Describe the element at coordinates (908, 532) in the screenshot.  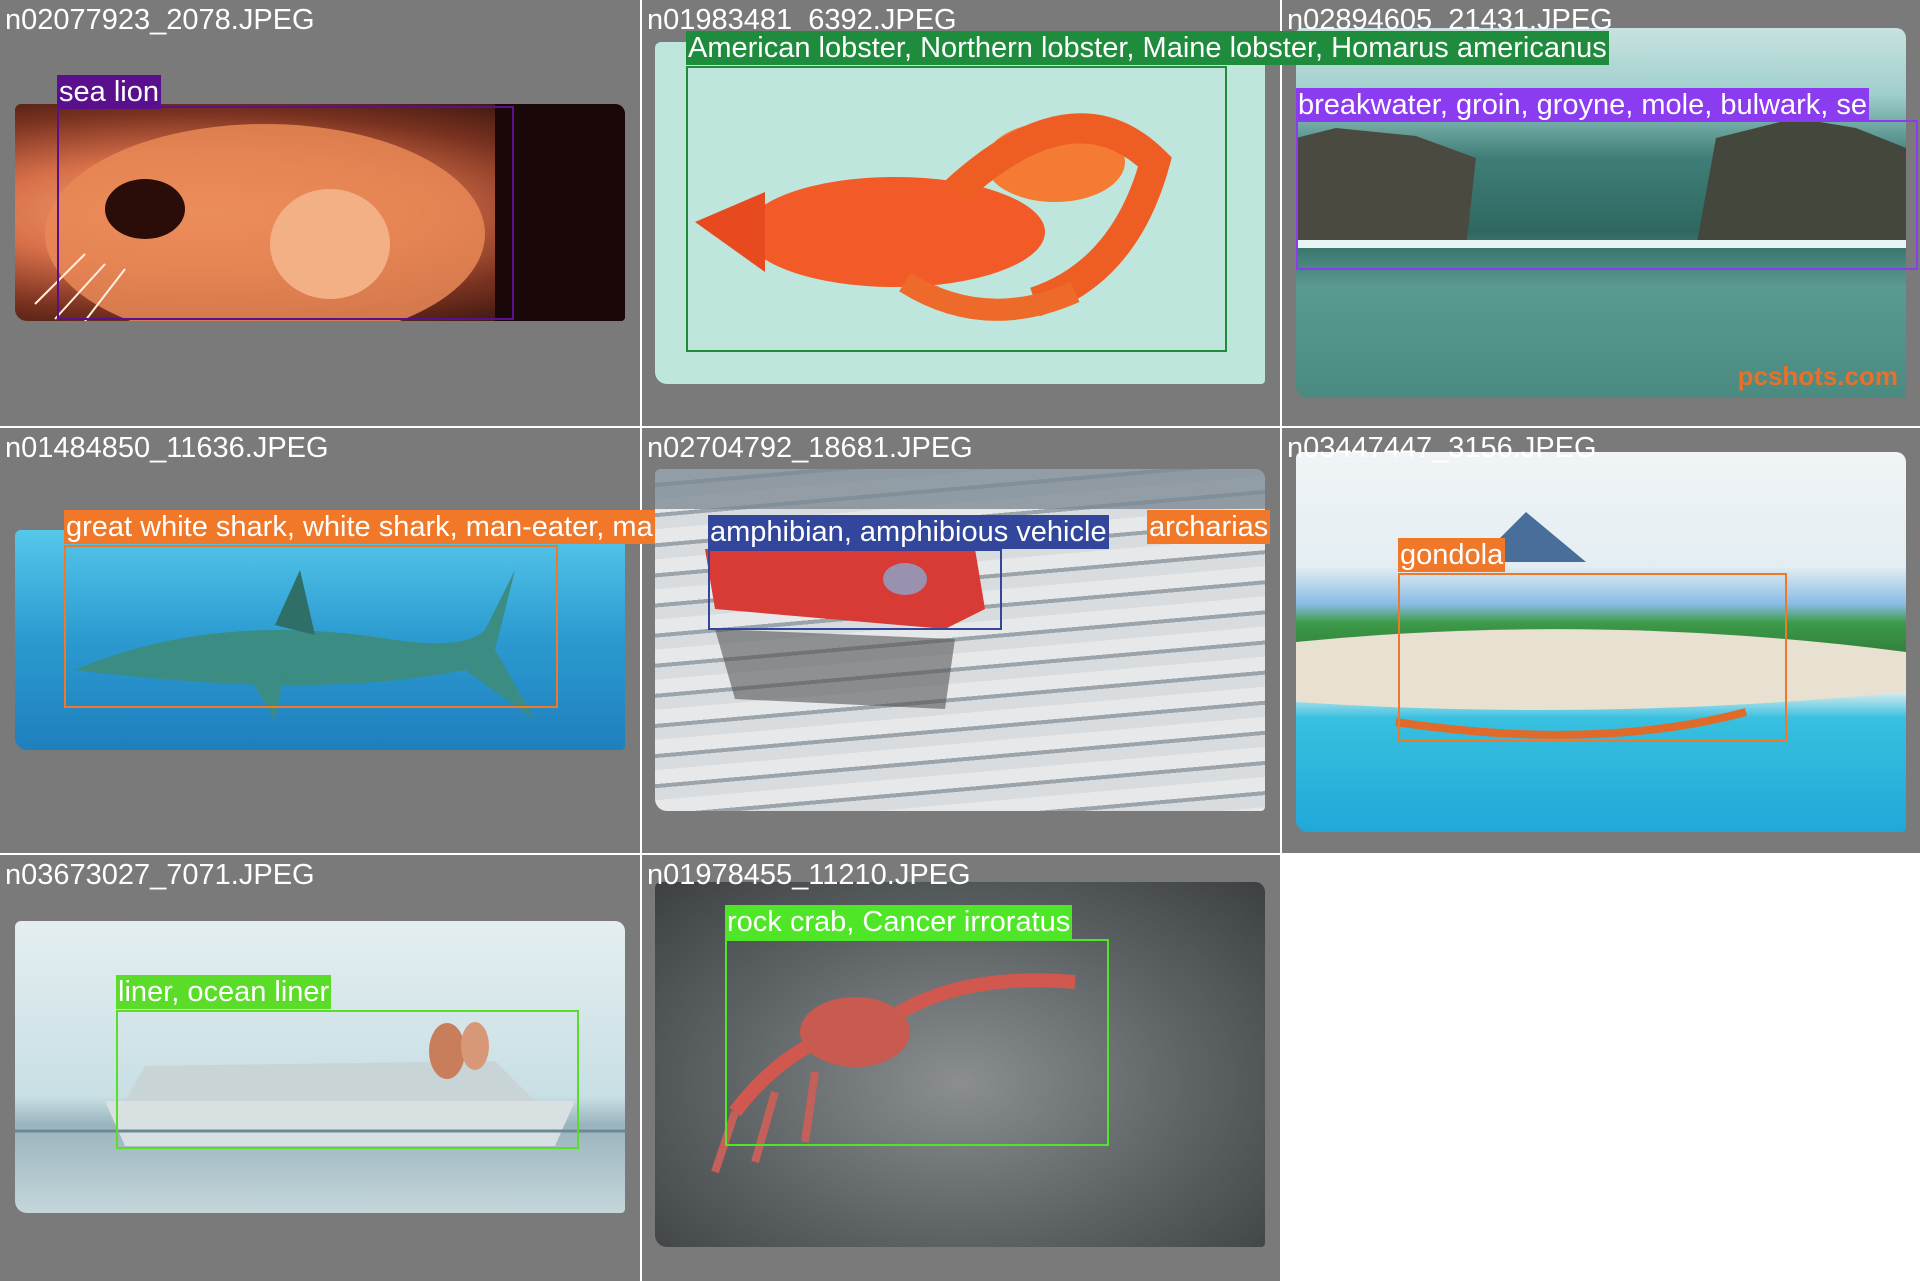
I see `class-label: amphibian, amphibious vehicle` at that location.